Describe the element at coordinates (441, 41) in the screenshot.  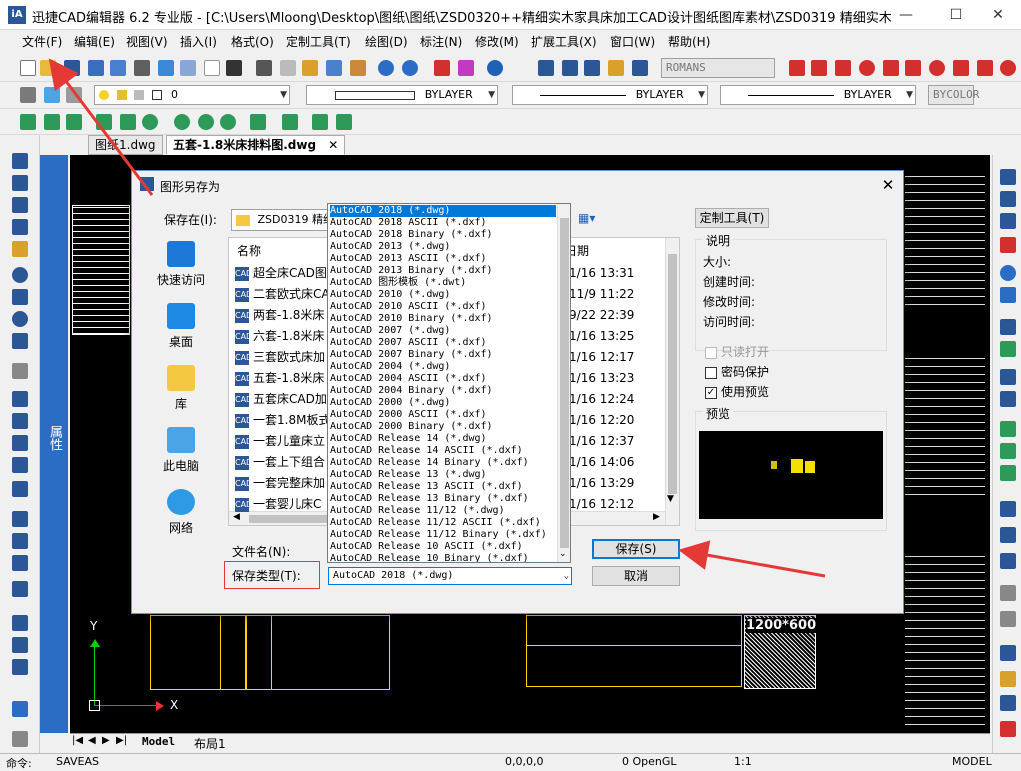
I see `menu-dimension: 标注(N)` at that location.